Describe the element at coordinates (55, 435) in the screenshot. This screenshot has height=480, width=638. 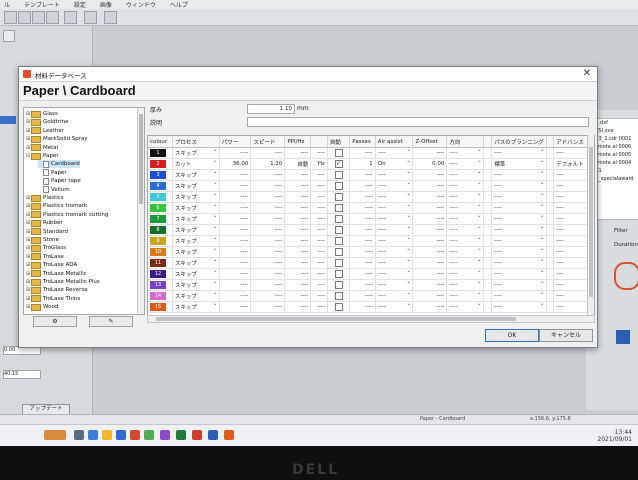
I see `taskbar-app-icon` at that location.